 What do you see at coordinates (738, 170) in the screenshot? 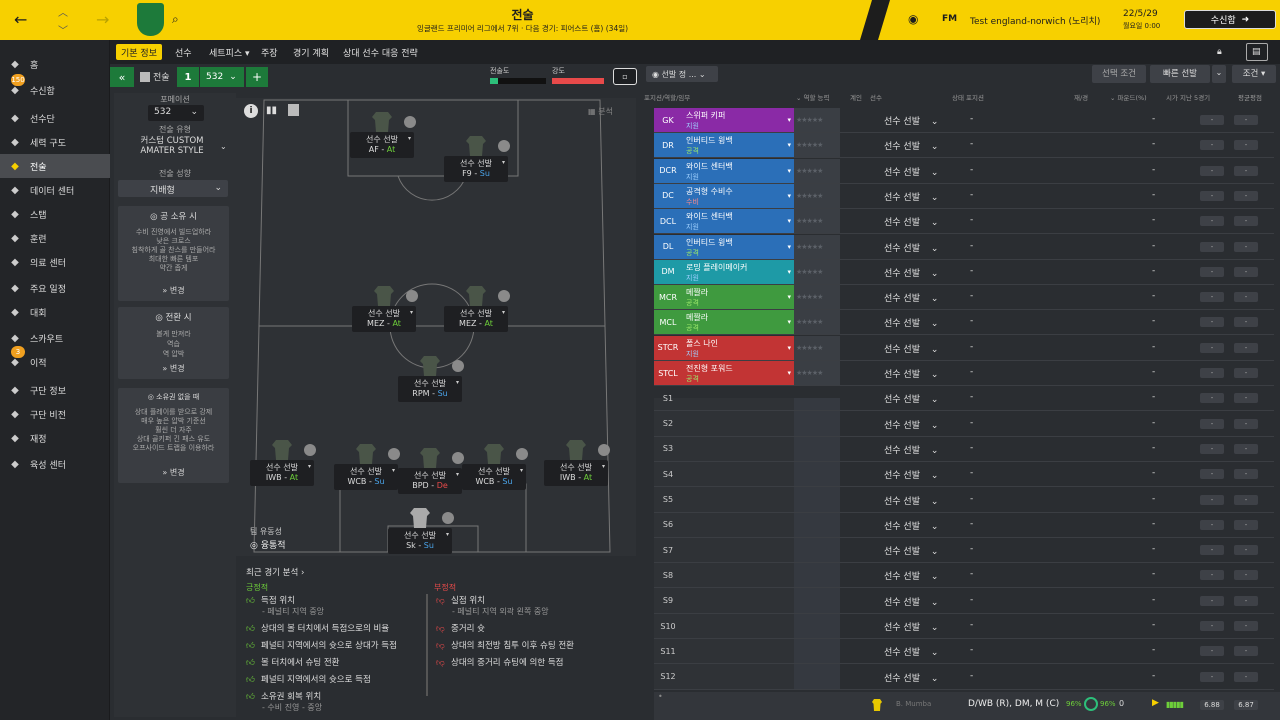
I see `row-role: 와이드 센터백 지원 ▾` at bounding box center [738, 170].